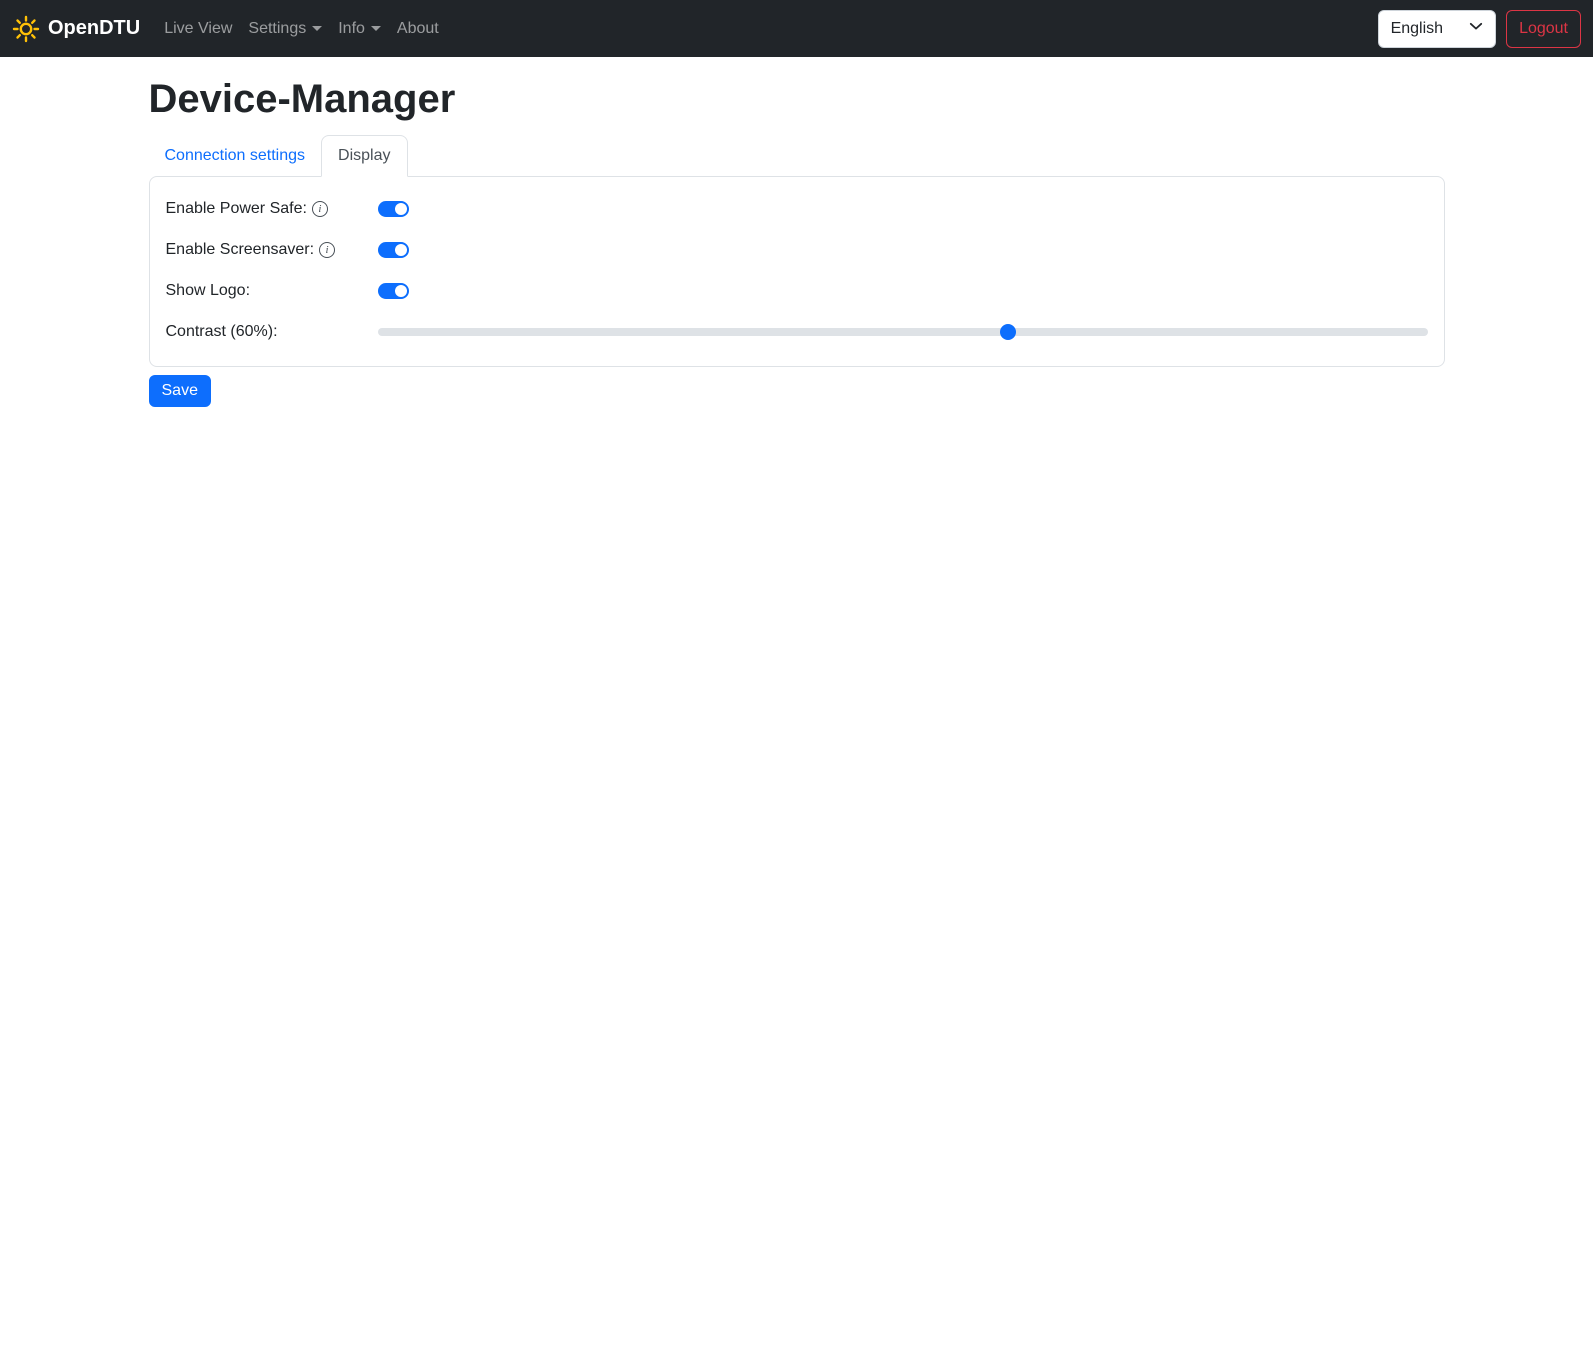  I want to click on field-label: Contrast (60%):, so click(221, 331).